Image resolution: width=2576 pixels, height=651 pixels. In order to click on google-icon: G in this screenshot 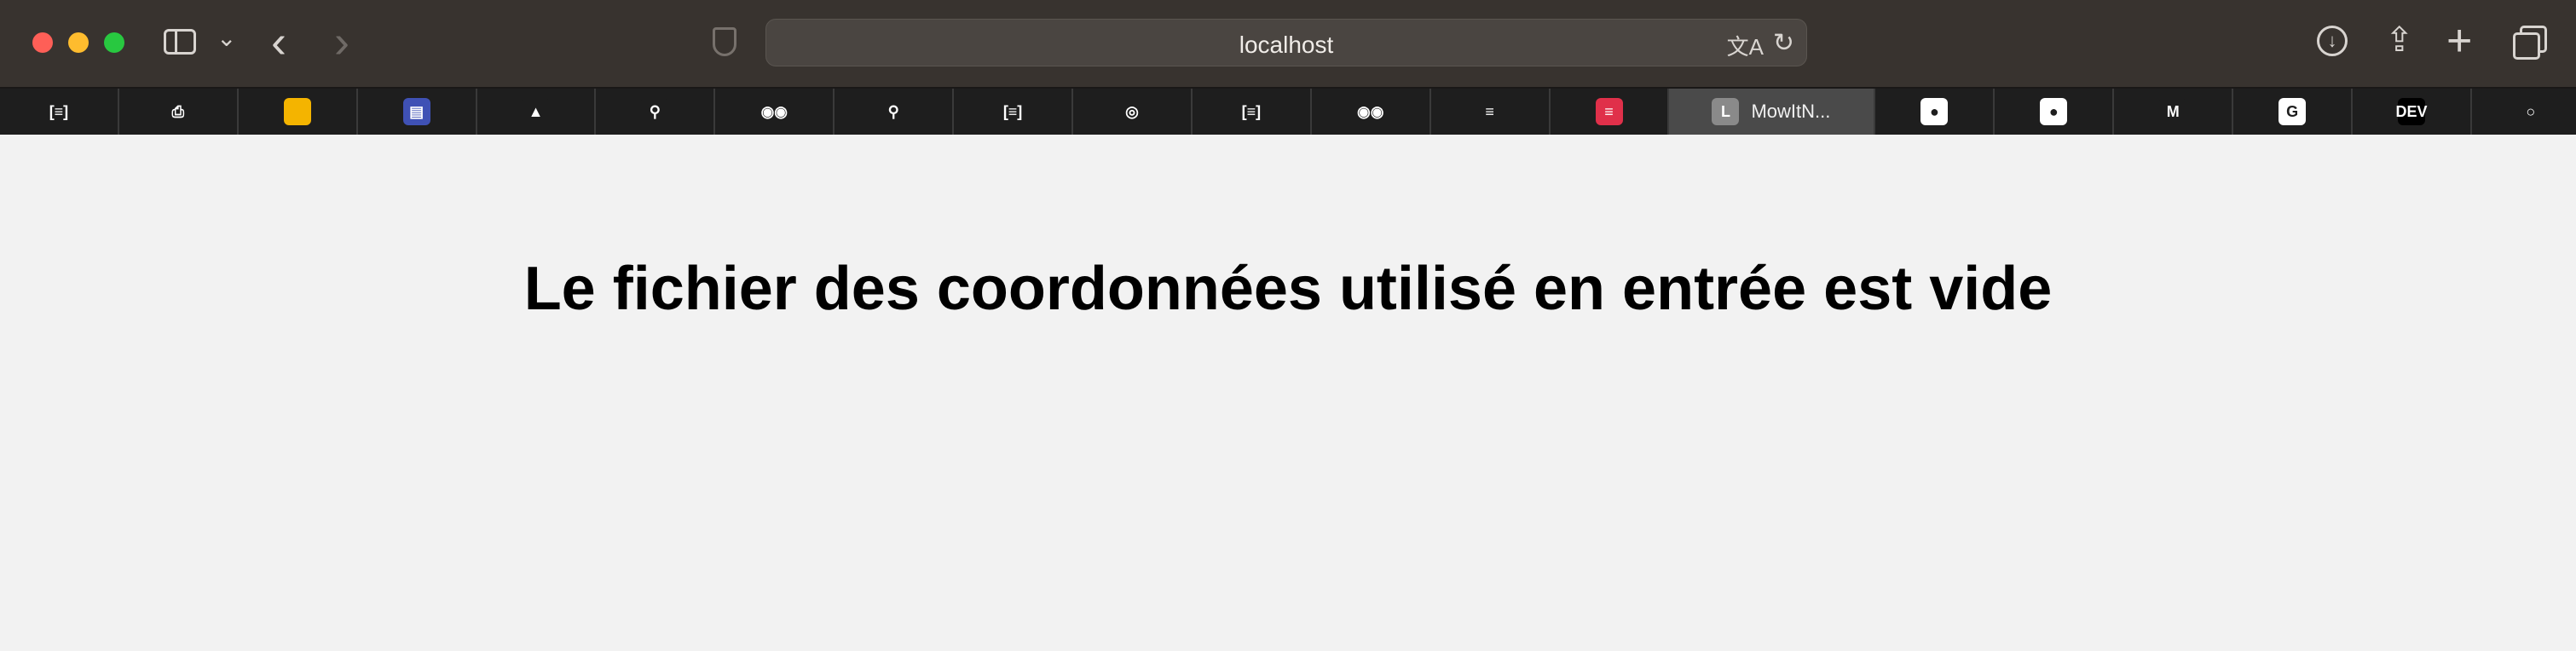, I will do `click(2293, 112)`.